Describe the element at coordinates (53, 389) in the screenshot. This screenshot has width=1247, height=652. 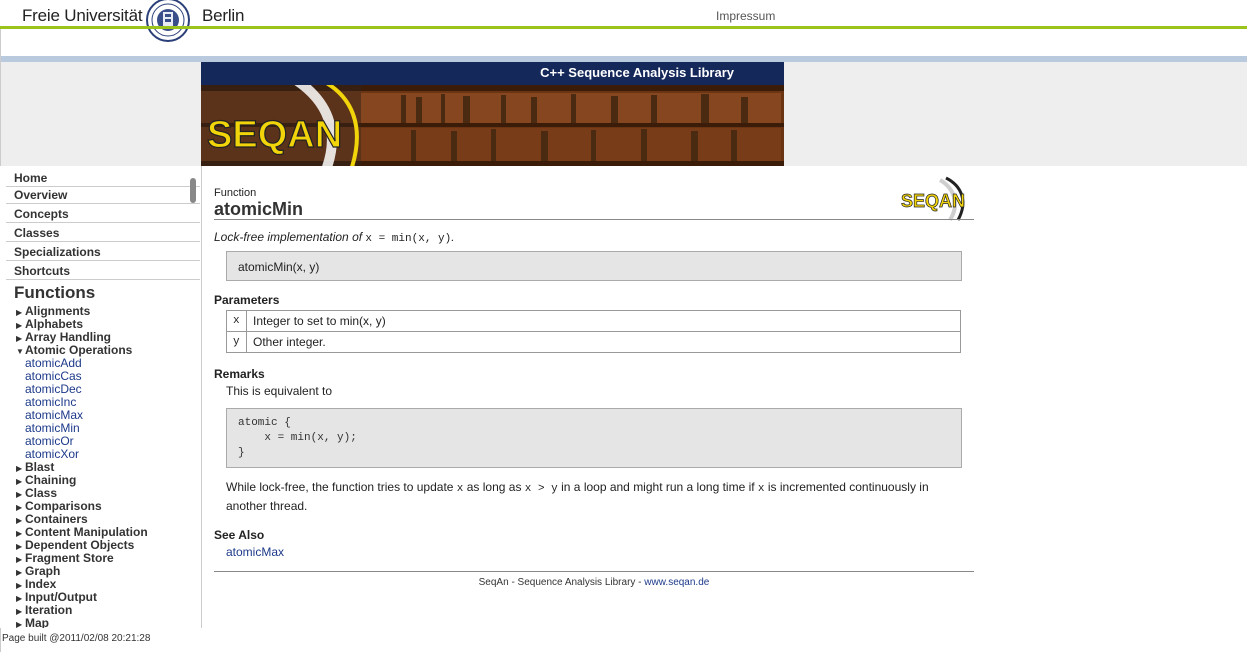
I see `function-link-atomicdec: atomicDec` at that location.